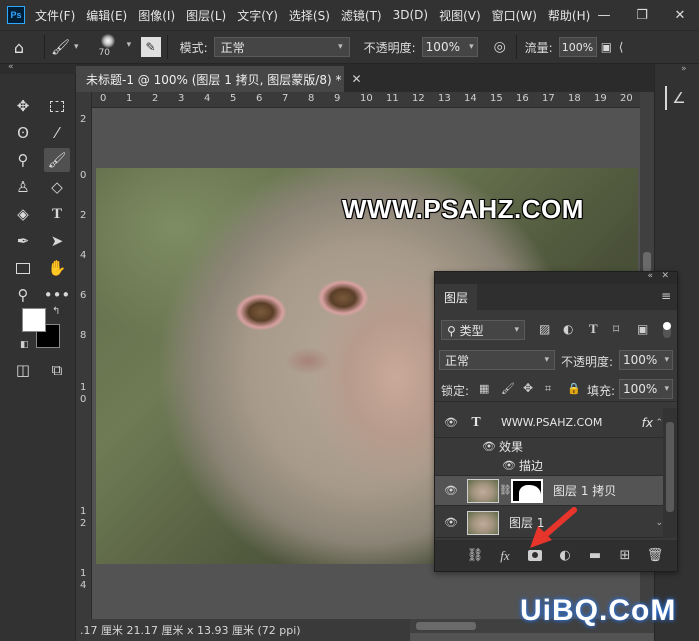 This screenshot has width=699, height=641. What do you see at coordinates (659, 423) in the screenshot?
I see `chevron-up-icon: ⌃` at bounding box center [659, 423].